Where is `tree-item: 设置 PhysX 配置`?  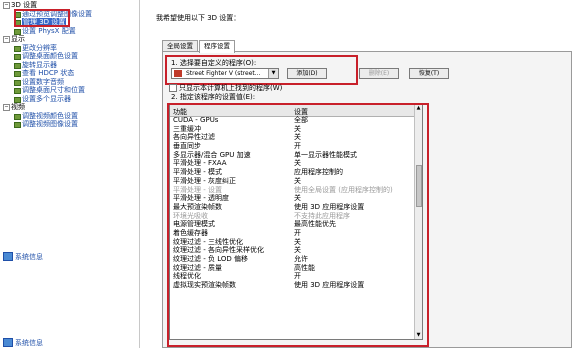
tree-item: 设置 PhysX 配置 is located at coordinates (70, 31).